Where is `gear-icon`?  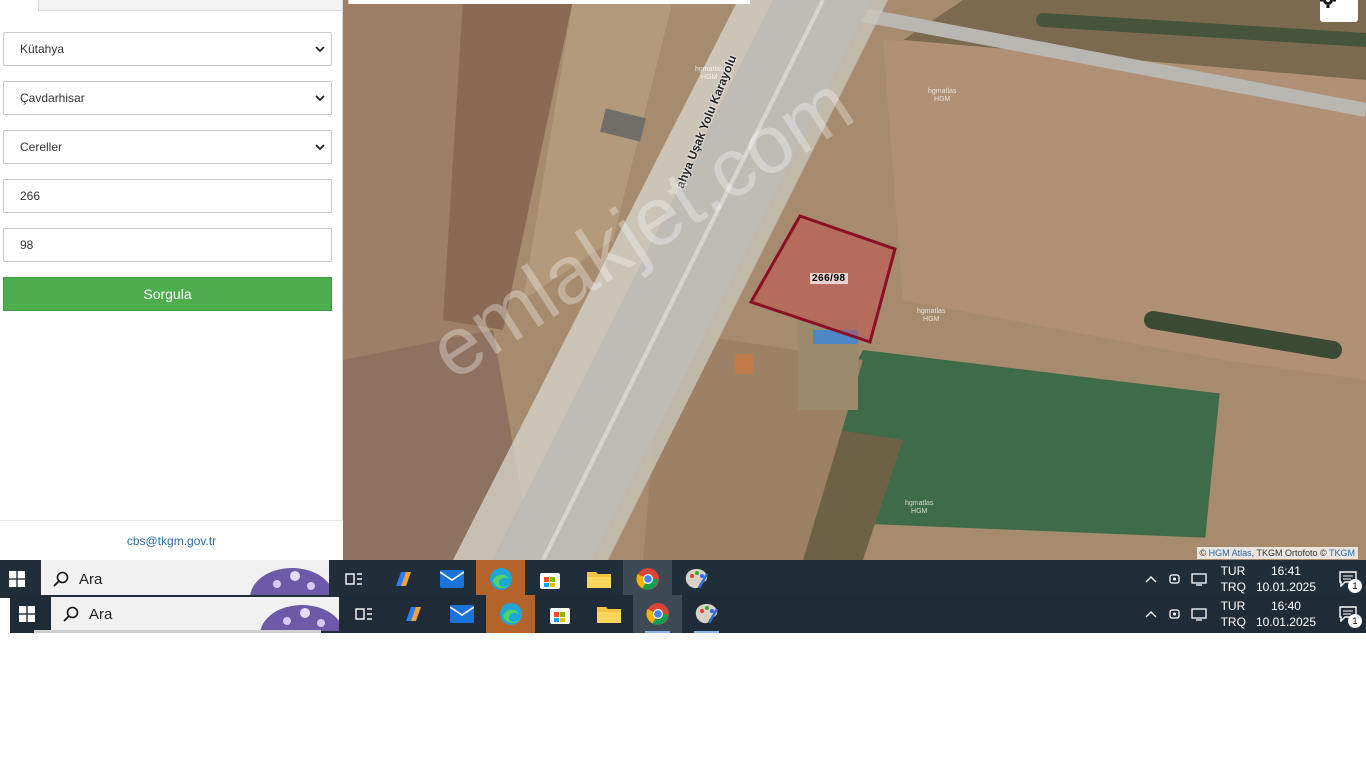 gear-icon is located at coordinates (1328, 4).